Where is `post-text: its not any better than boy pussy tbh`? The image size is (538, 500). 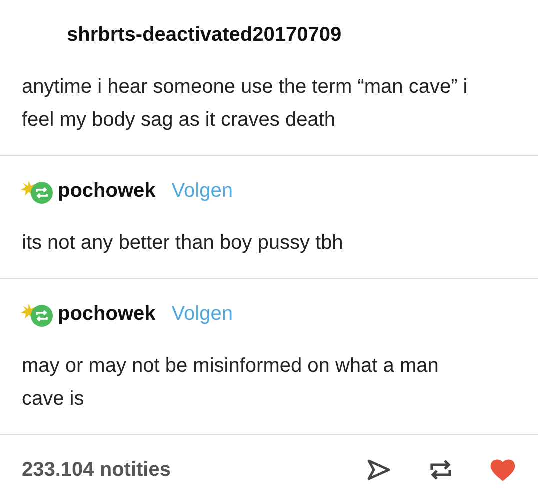
post-text: its not any better than boy pussy tbh is located at coordinates (183, 243).